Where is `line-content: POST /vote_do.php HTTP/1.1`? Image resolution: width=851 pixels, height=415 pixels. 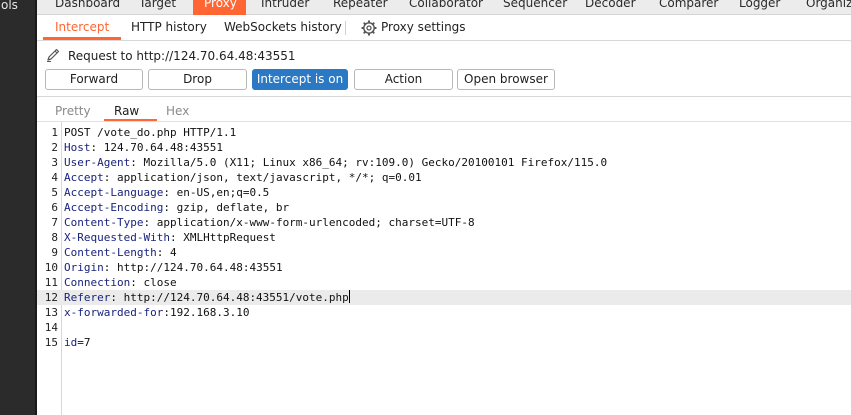
line-content: POST /vote_do.php HTTP/1.1 is located at coordinates (150, 132).